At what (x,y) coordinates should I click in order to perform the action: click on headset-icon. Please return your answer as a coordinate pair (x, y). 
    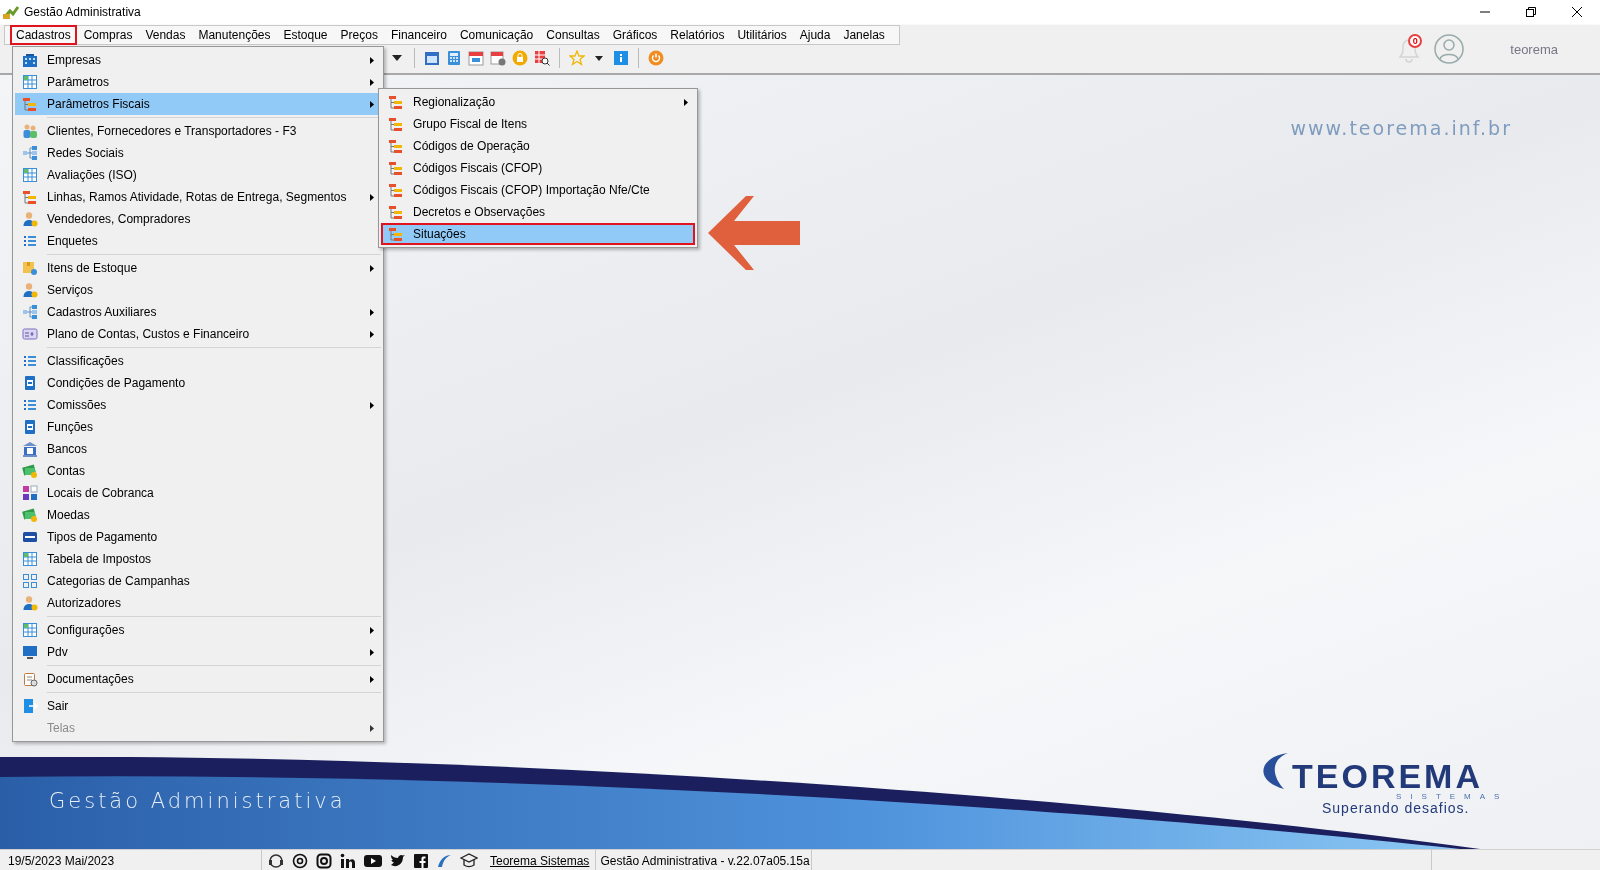
    Looking at the image, I should click on (276, 860).